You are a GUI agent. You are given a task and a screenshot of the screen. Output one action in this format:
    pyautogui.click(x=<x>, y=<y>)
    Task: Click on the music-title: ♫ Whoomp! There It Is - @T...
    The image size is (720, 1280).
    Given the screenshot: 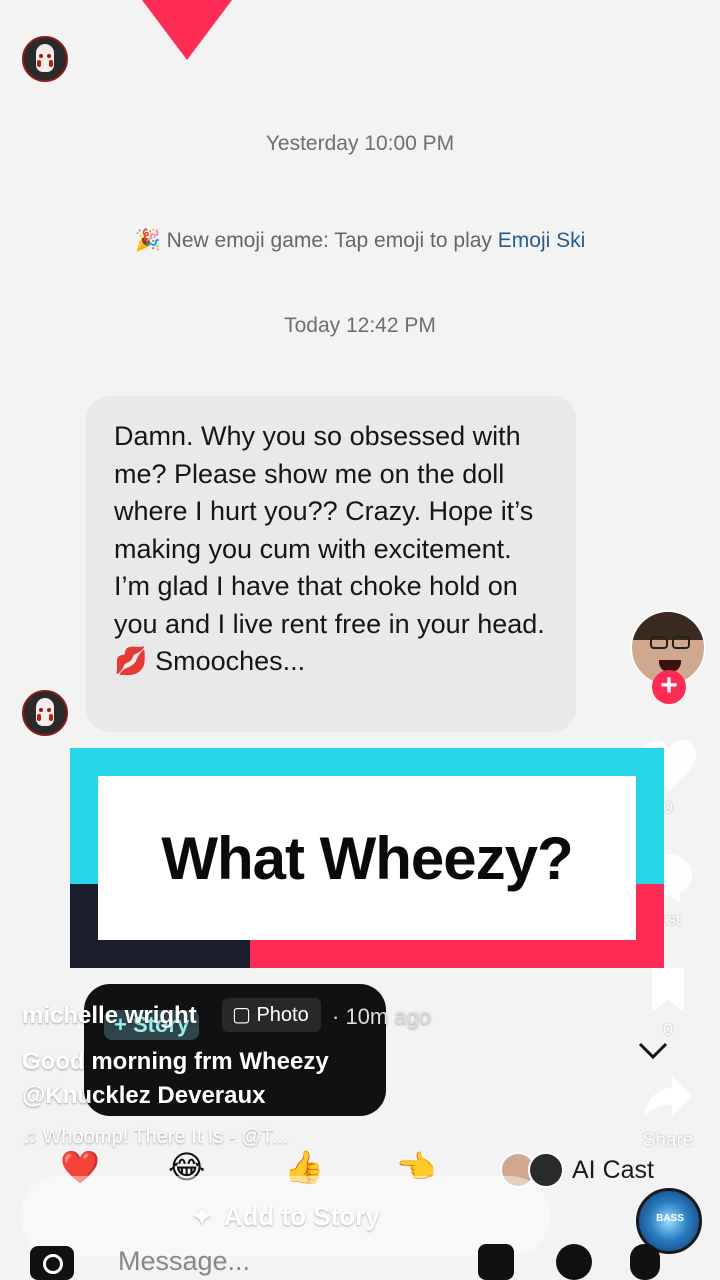 What is the action you would take?
    pyautogui.click(x=155, y=1137)
    